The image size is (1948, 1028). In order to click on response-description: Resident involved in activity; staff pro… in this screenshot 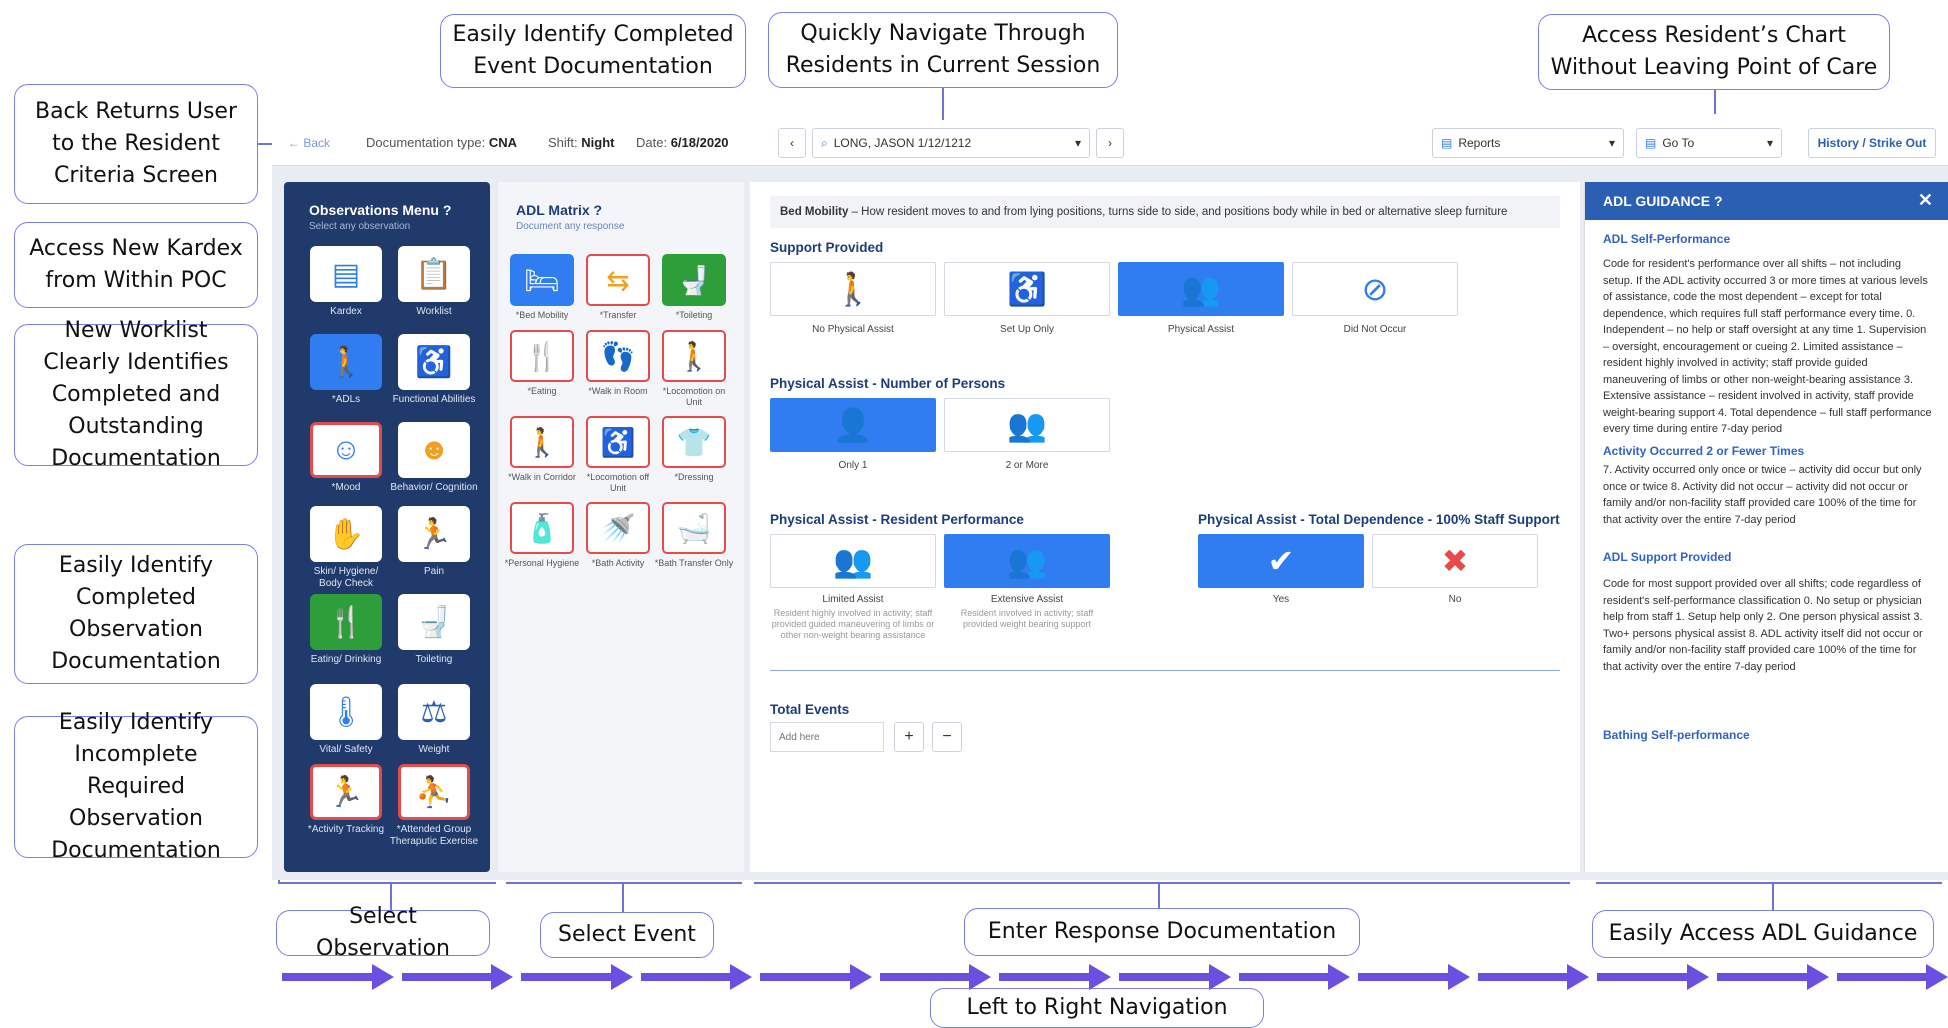, I will do `click(1027, 618)`.